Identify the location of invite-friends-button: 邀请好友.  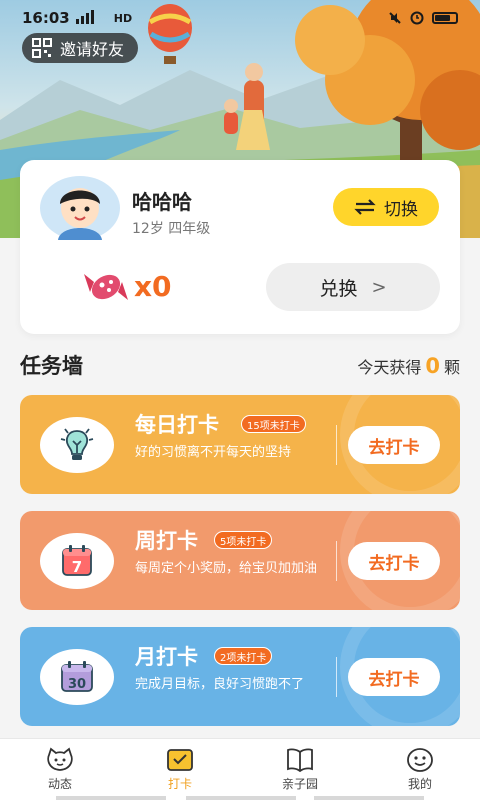
(80, 48).